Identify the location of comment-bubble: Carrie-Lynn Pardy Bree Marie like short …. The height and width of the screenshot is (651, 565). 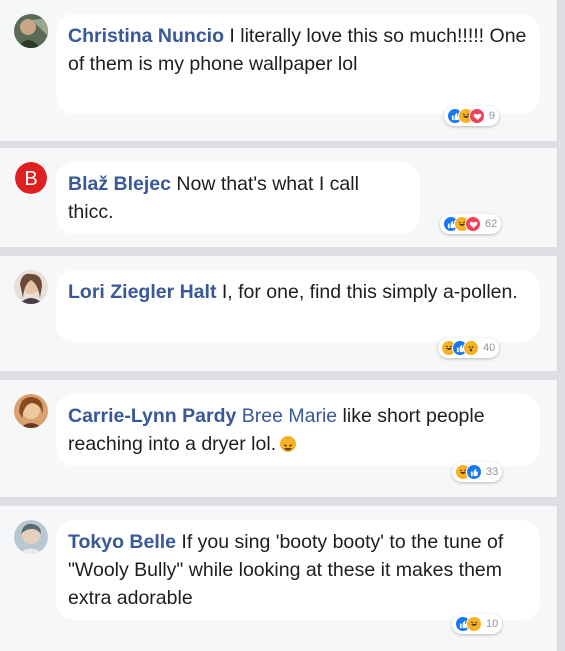
(298, 430).